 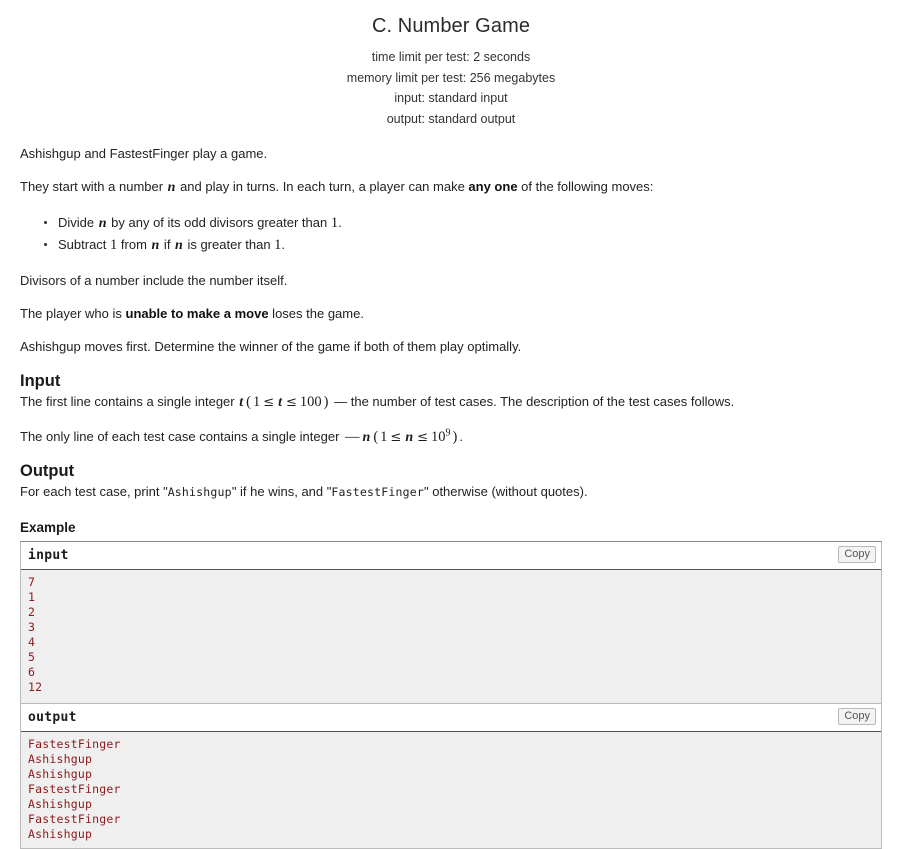 I want to click on output-name-fastestfinger: FastestFinger, so click(x=377, y=492).